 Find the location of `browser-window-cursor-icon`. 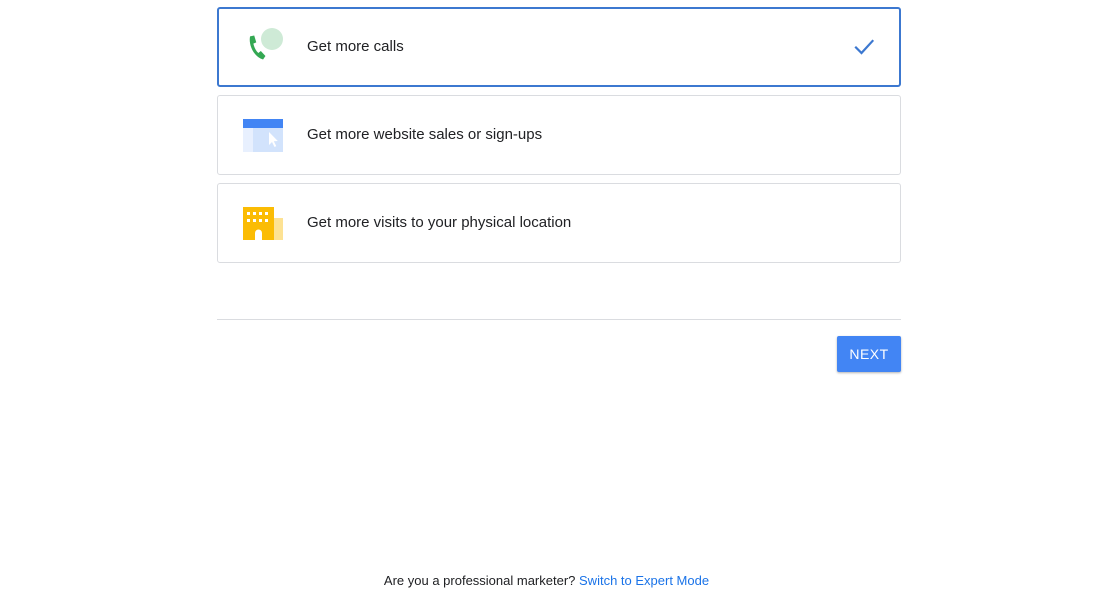

browser-window-cursor-icon is located at coordinates (263, 135).